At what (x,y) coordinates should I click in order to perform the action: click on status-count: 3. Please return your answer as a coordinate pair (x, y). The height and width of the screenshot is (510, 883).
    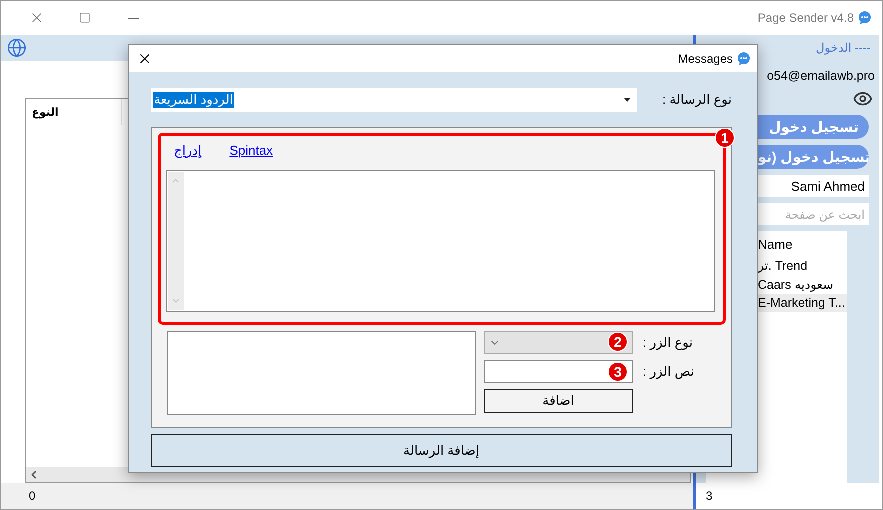
    Looking at the image, I should click on (709, 496).